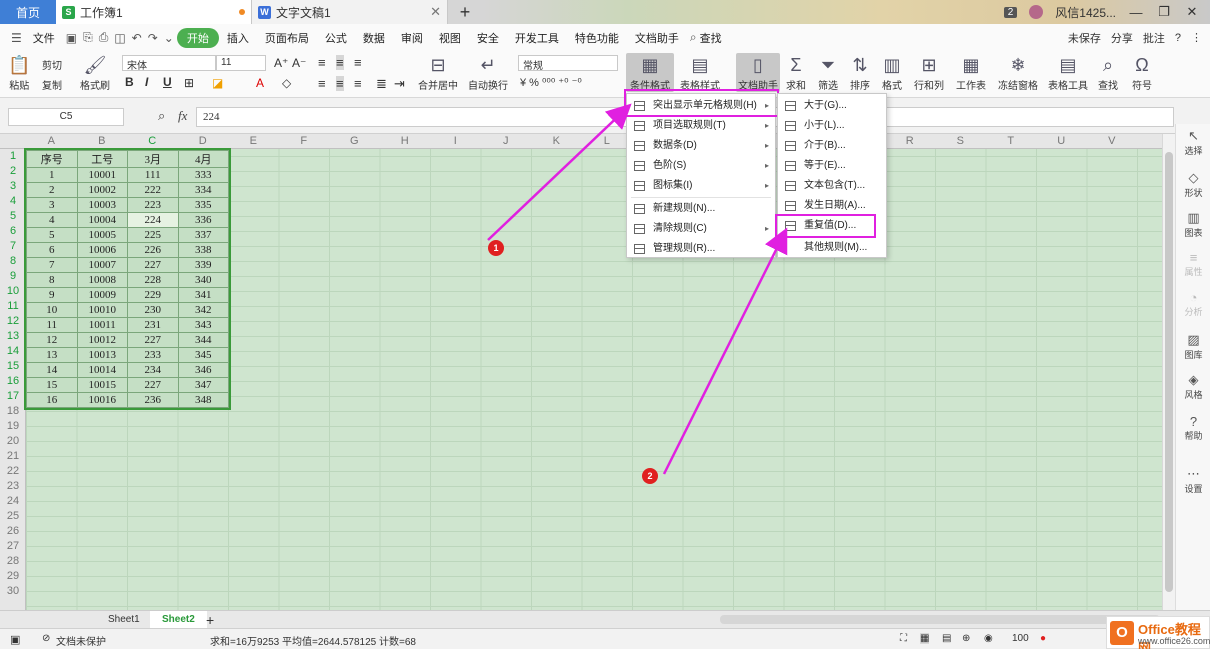 This screenshot has height=649, width=1210. What do you see at coordinates (253, 141) in the screenshot?
I see `column-header: E` at bounding box center [253, 141].